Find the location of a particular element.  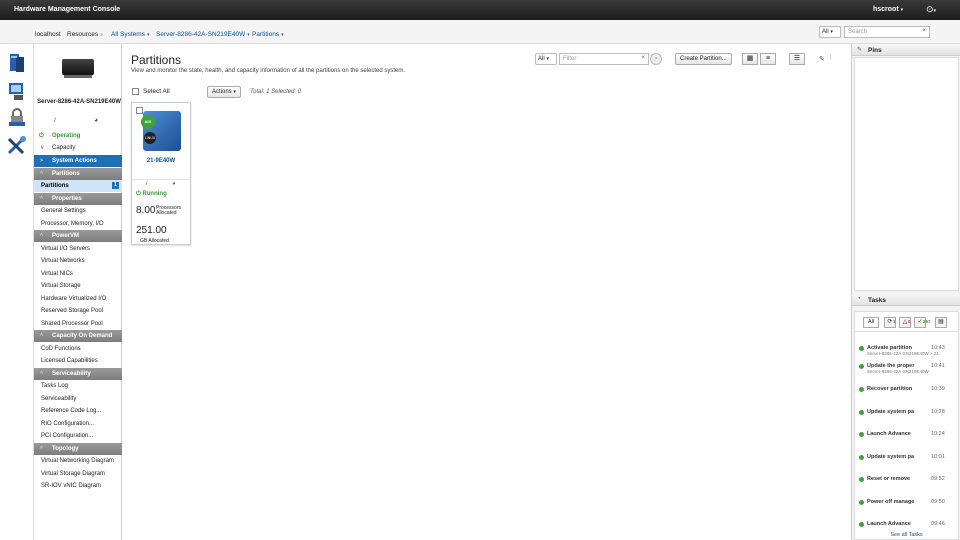

memory-value: 251.00 is located at coordinates (151, 230).